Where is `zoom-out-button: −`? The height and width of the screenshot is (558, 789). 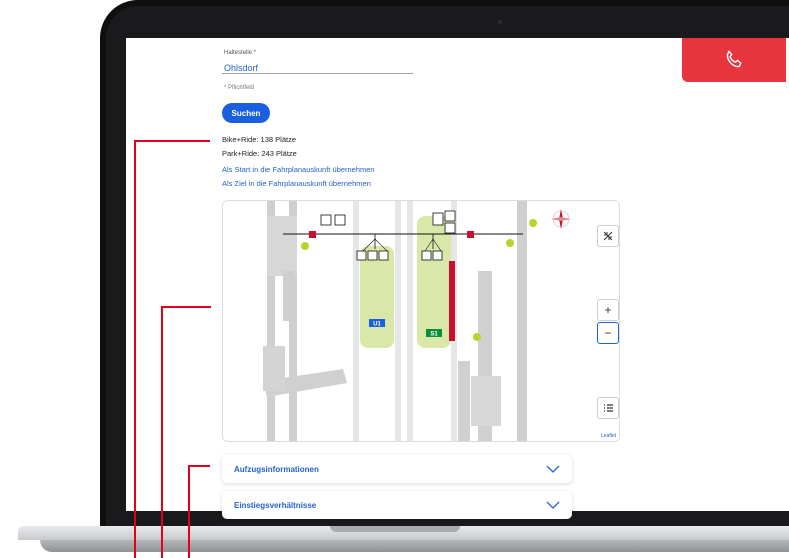 zoom-out-button: − is located at coordinates (608, 333).